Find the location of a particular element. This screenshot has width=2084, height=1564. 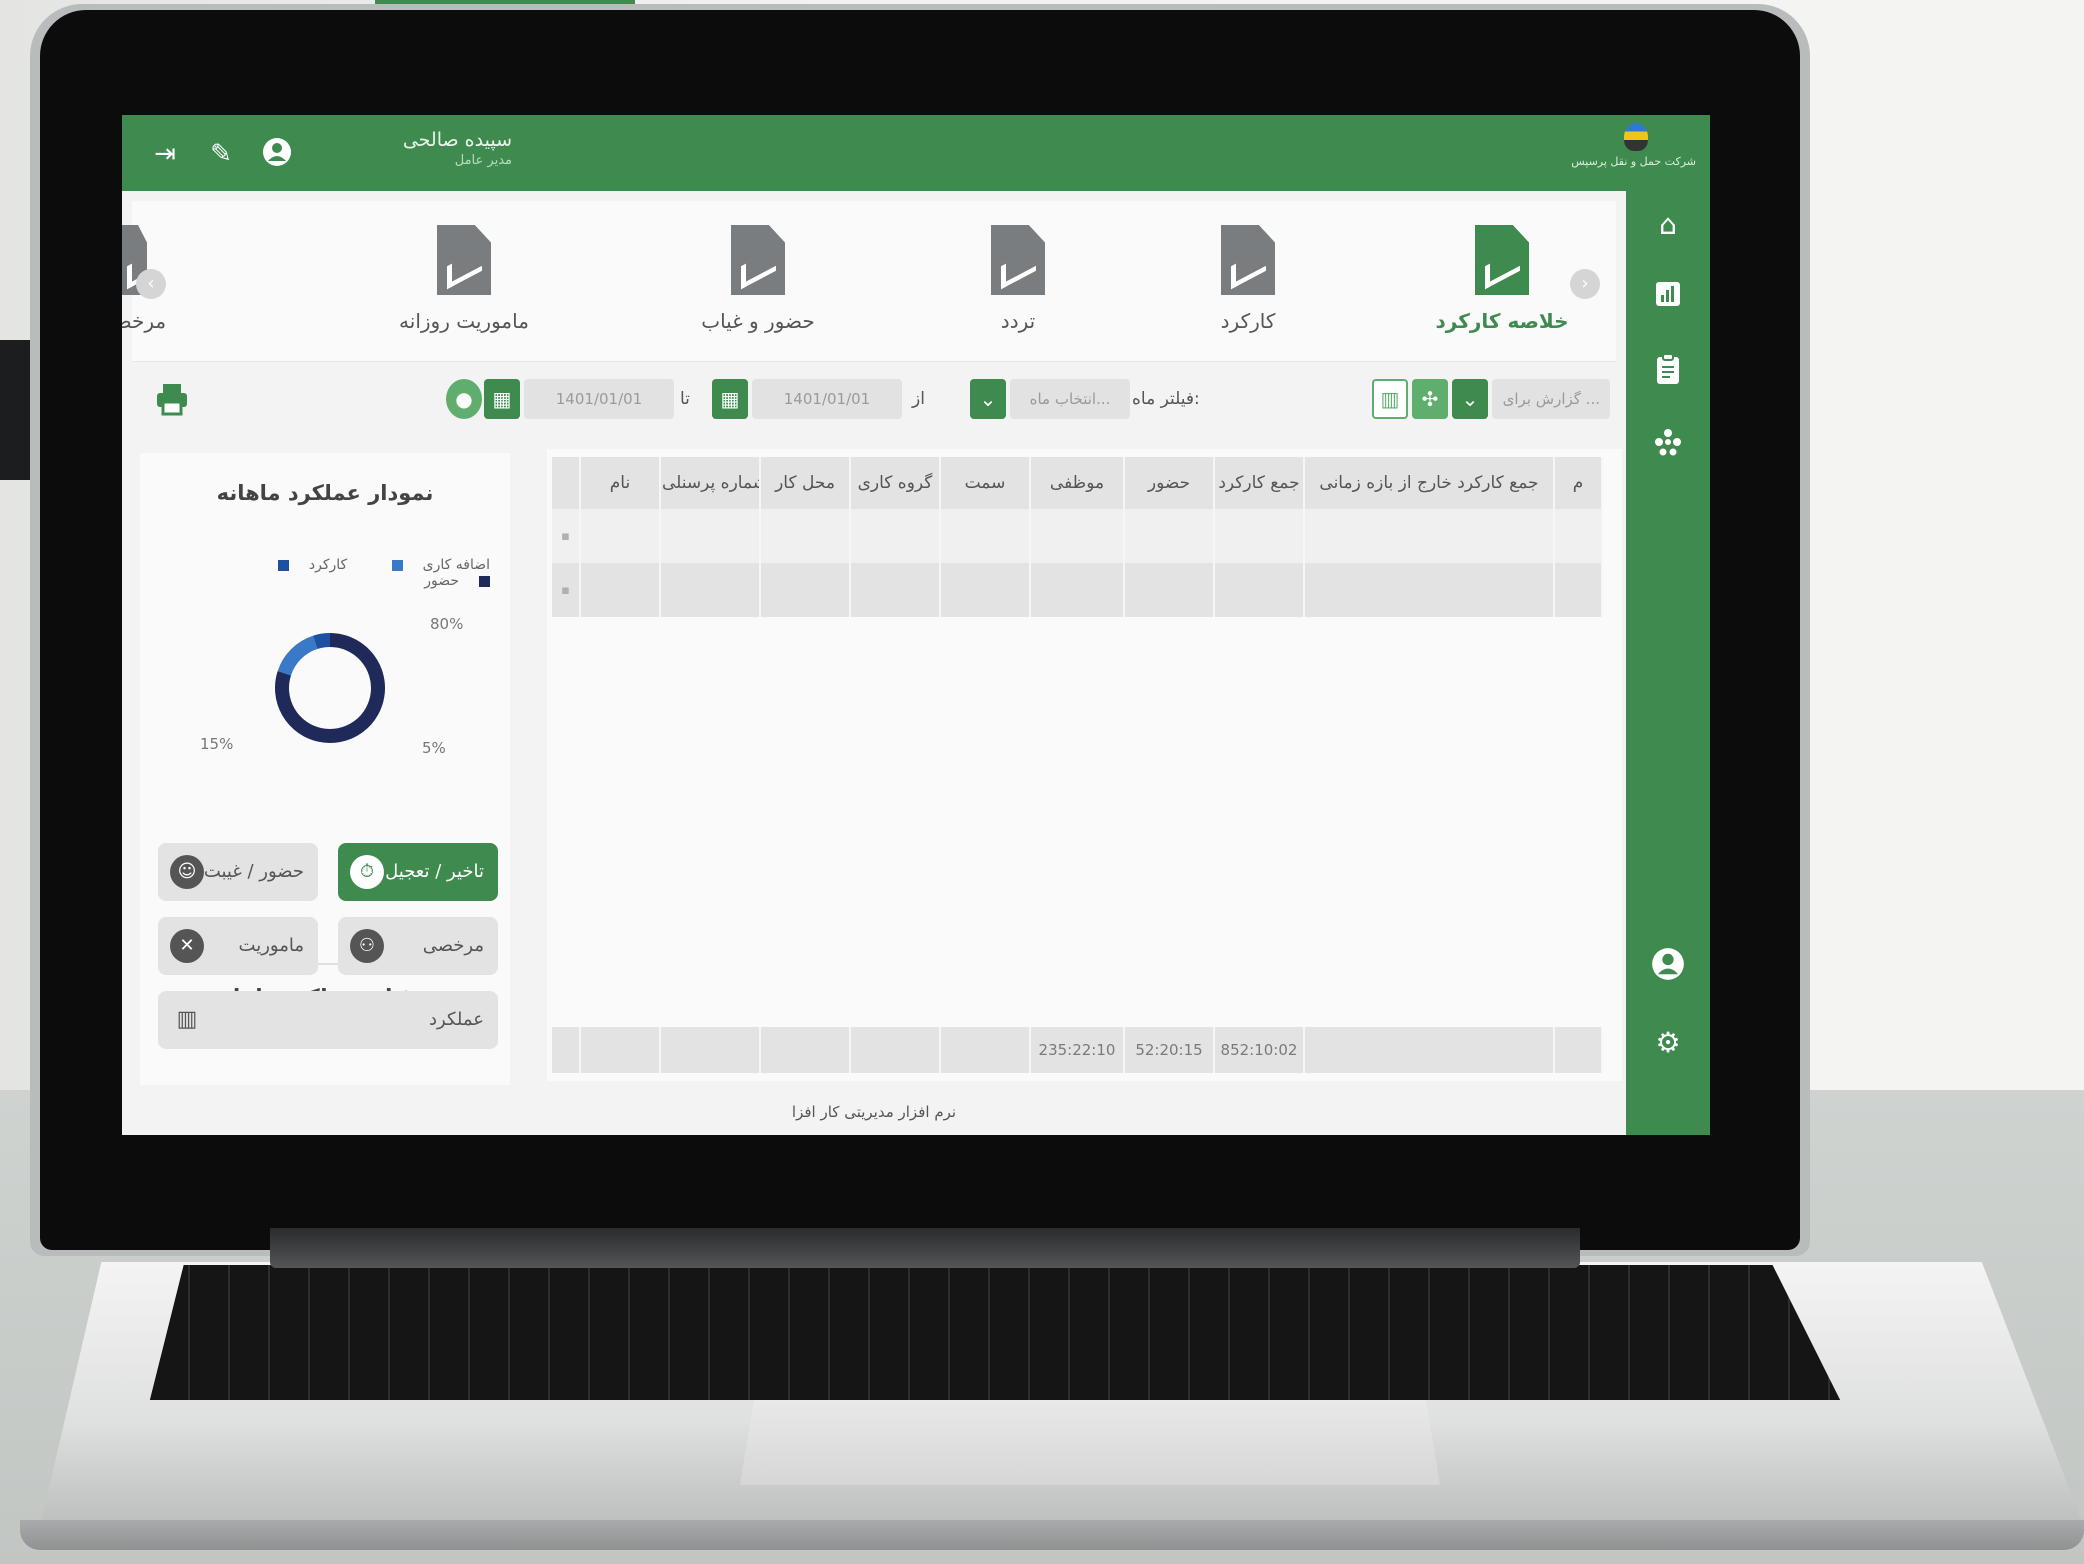

edit-icon: ✎ is located at coordinates (221, 154).